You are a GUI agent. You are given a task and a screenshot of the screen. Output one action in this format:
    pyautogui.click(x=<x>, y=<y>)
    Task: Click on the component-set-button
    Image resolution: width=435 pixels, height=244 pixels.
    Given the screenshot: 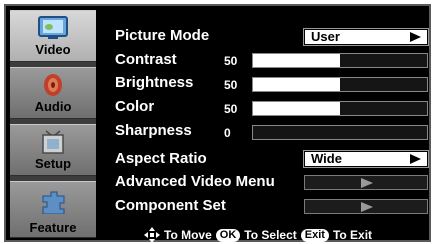 What is the action you would take?
    pyautogui.click(x=366, y=206)
    